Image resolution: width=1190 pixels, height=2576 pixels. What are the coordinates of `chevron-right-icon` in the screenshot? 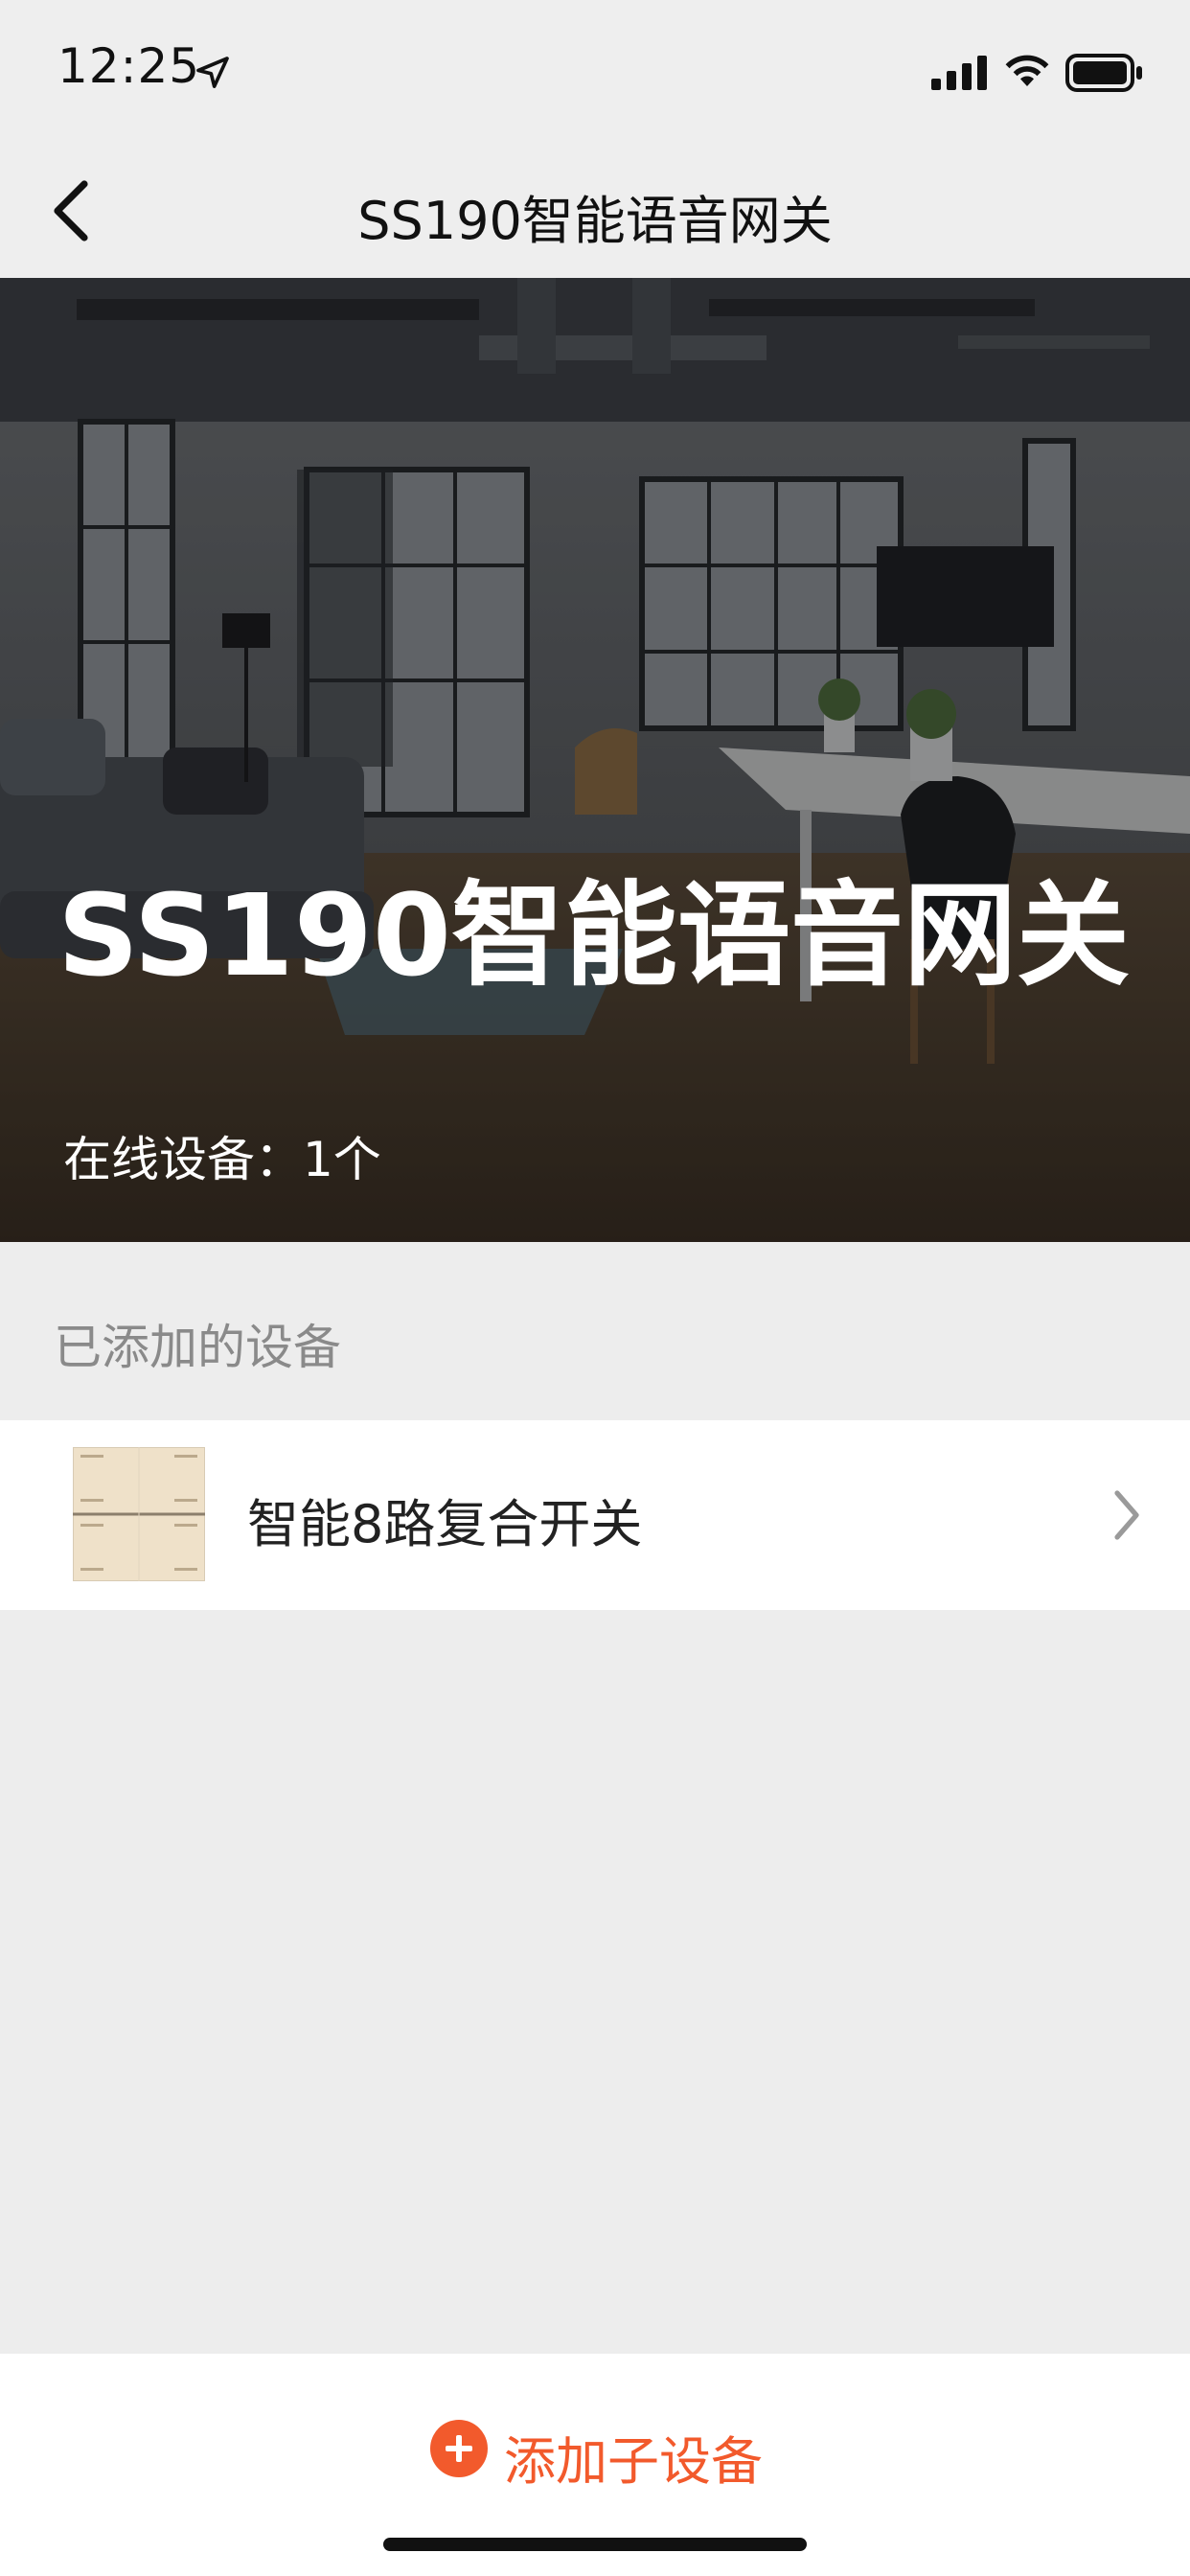 It's located at (1127, 1515).